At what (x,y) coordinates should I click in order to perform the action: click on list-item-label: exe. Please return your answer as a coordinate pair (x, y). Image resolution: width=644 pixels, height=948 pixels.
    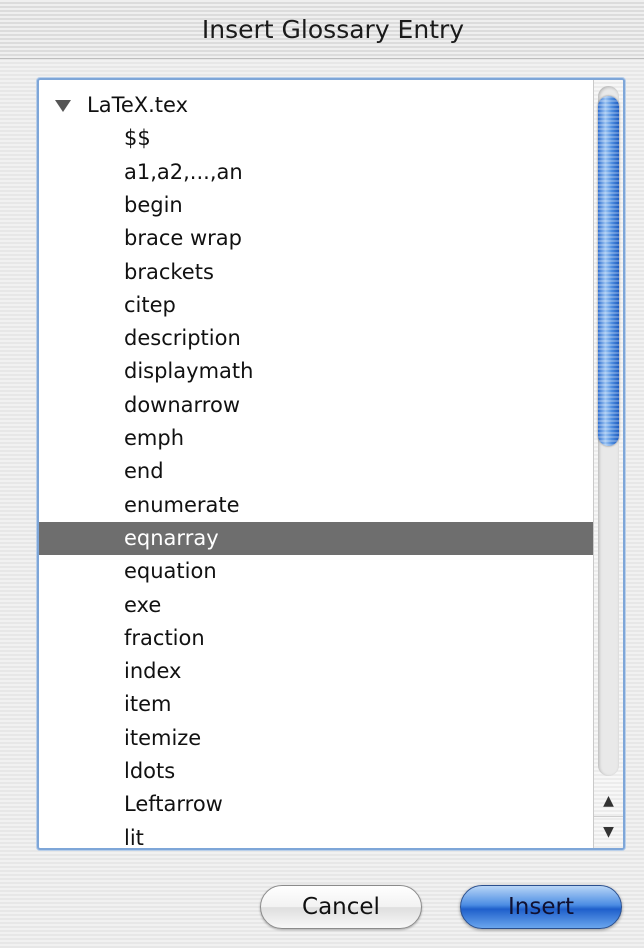
    Looking at the image, I should click on (143, 604).